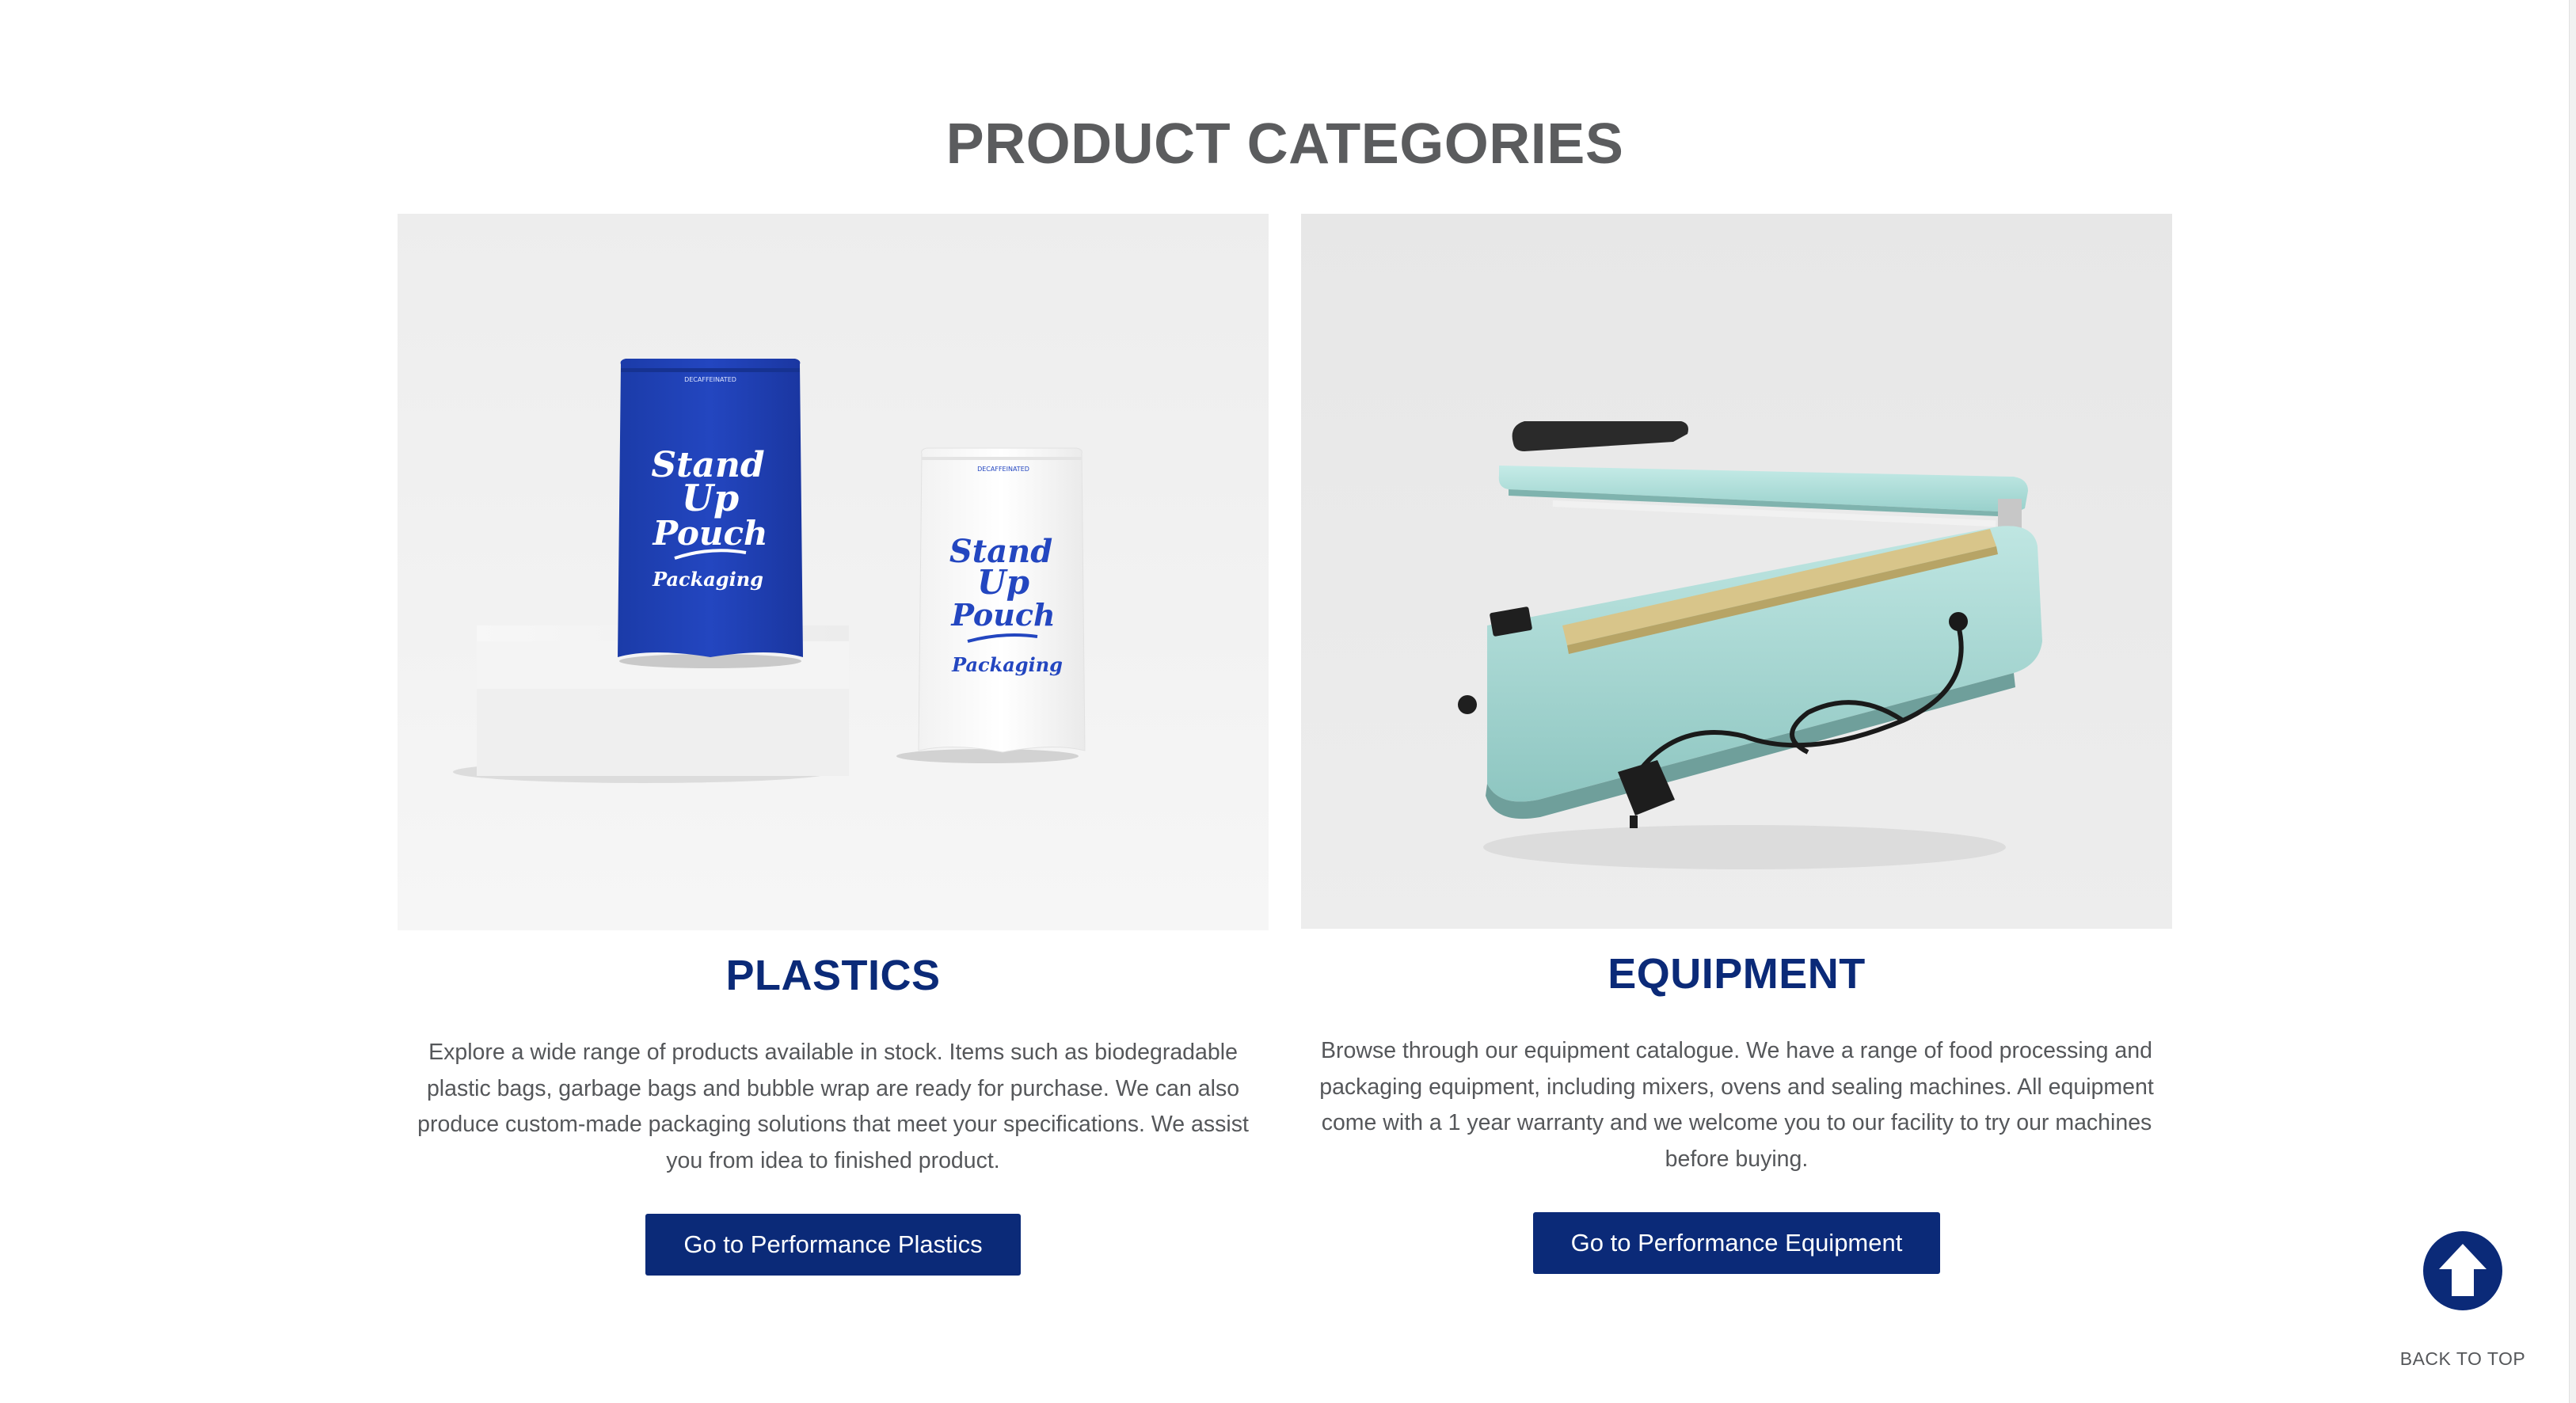 This screenshot has height=1403, width=2576. I want to click on back-to-top: BACK TO TOP, so click(2462, 1301).